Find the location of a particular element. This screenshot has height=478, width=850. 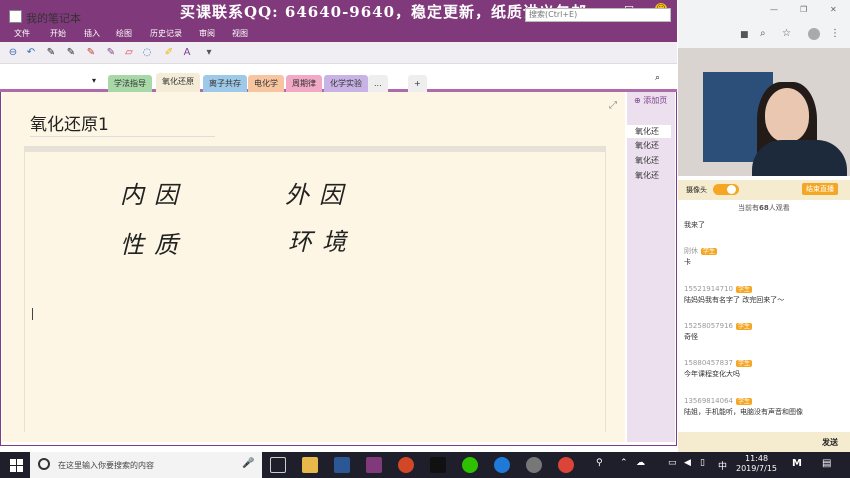

chat-message: 陆妈妈我有名字了 改完回来了～ is located at coordinates (734, 300).